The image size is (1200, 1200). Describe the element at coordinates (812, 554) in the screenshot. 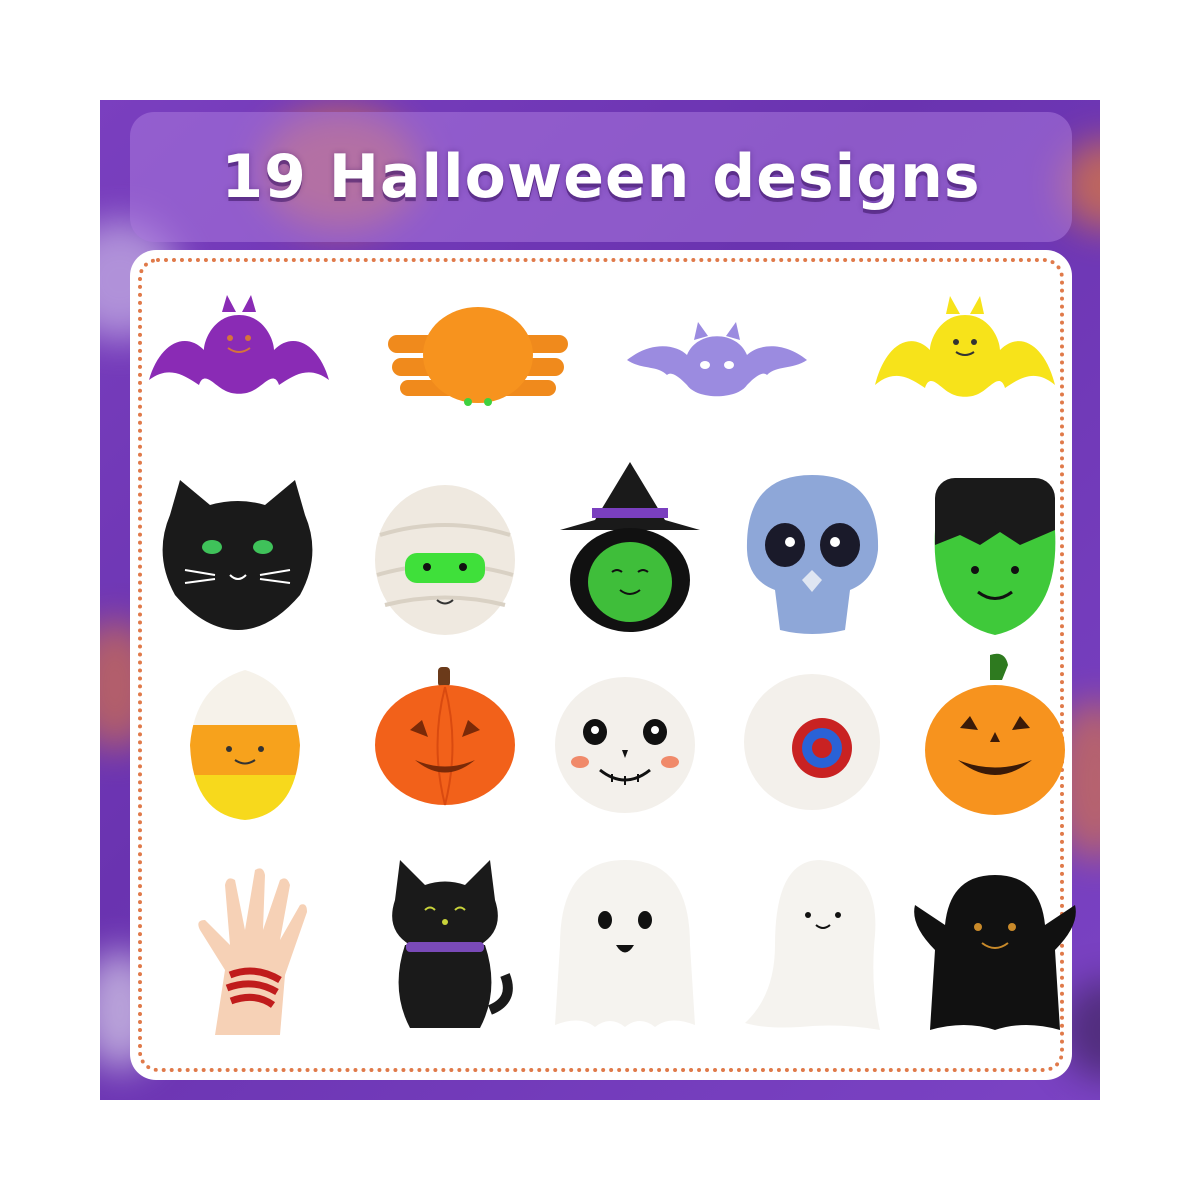

I see `blue-skull-toy` at that location.